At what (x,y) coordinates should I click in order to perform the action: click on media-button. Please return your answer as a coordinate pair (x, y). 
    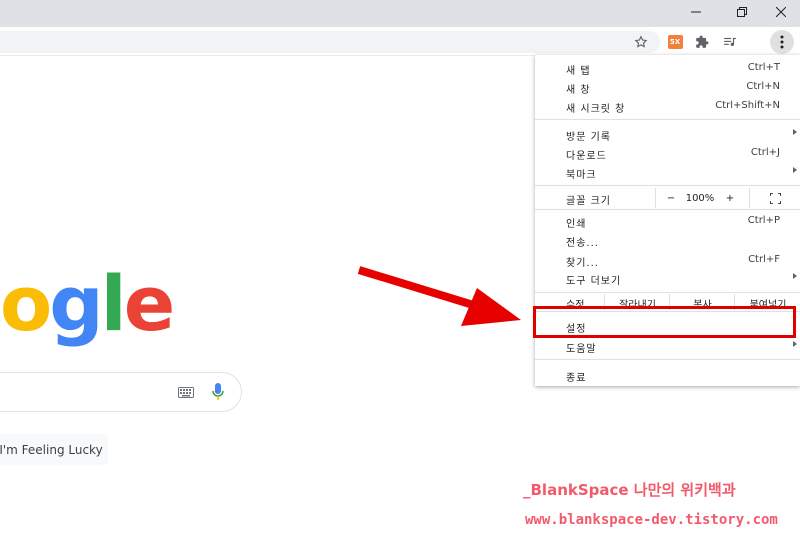
    Looking at the image, I should click on (730, 42).